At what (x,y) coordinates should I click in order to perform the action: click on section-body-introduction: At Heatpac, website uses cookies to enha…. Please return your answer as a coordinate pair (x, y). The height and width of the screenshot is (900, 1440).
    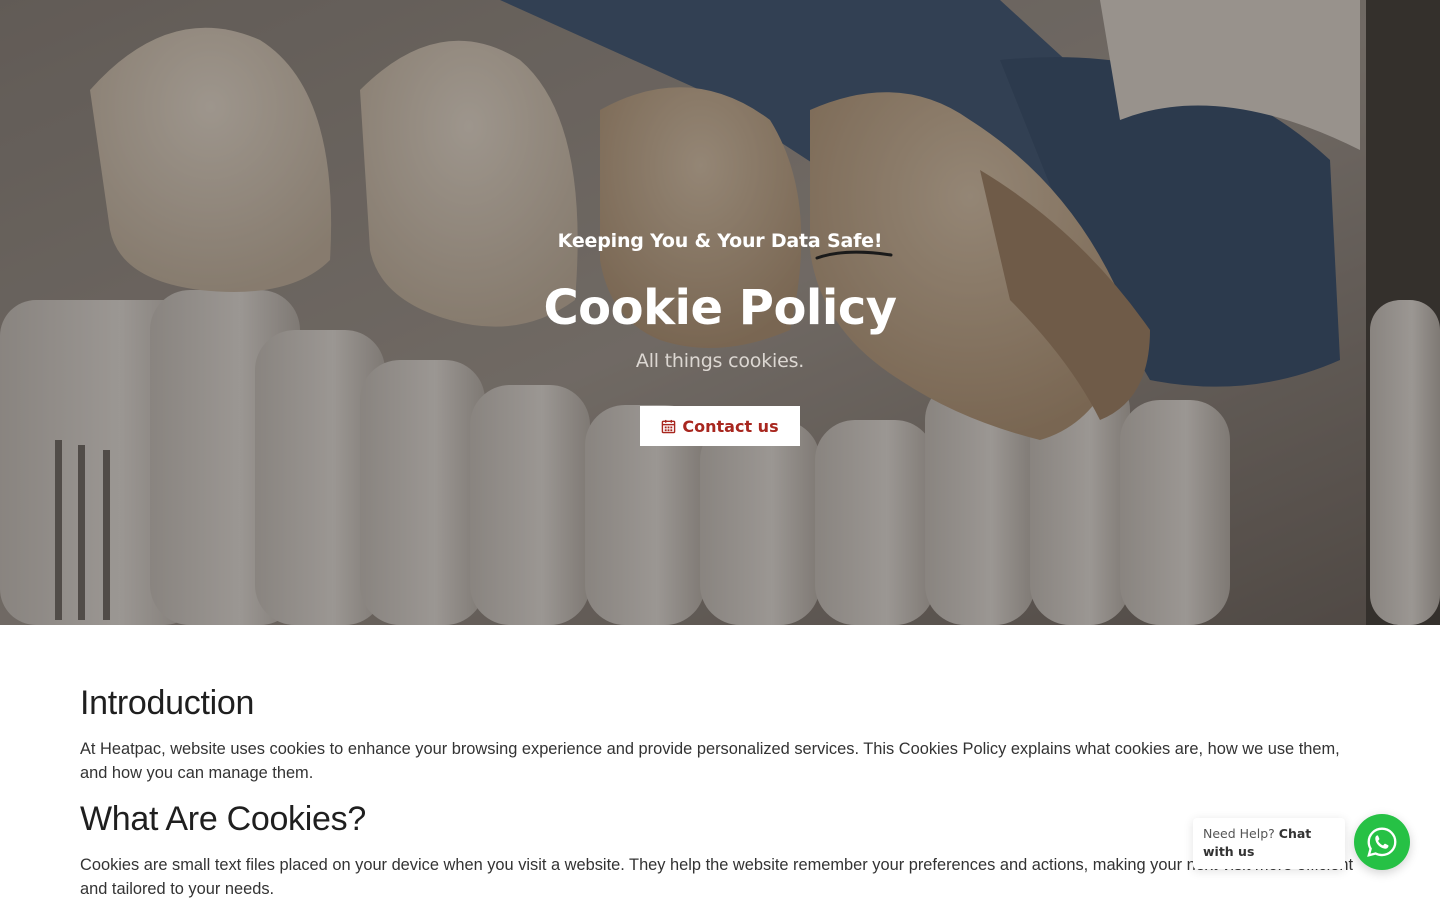
    Looking at the image, I should click on (710, 761).